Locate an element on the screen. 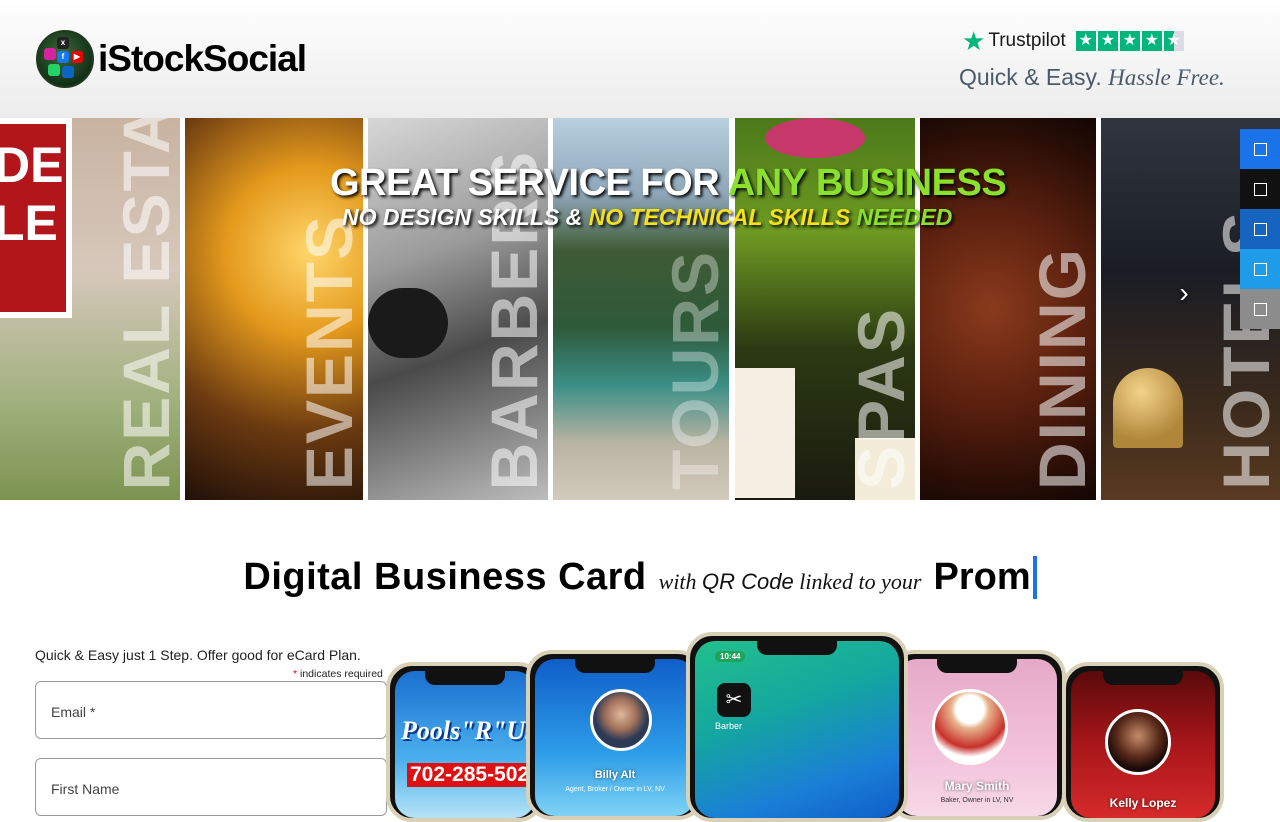 The height and width of the screenshot is (822, 1280). sub-part1: NO DESIGN SKILLS is located at coordinates (451, 217).